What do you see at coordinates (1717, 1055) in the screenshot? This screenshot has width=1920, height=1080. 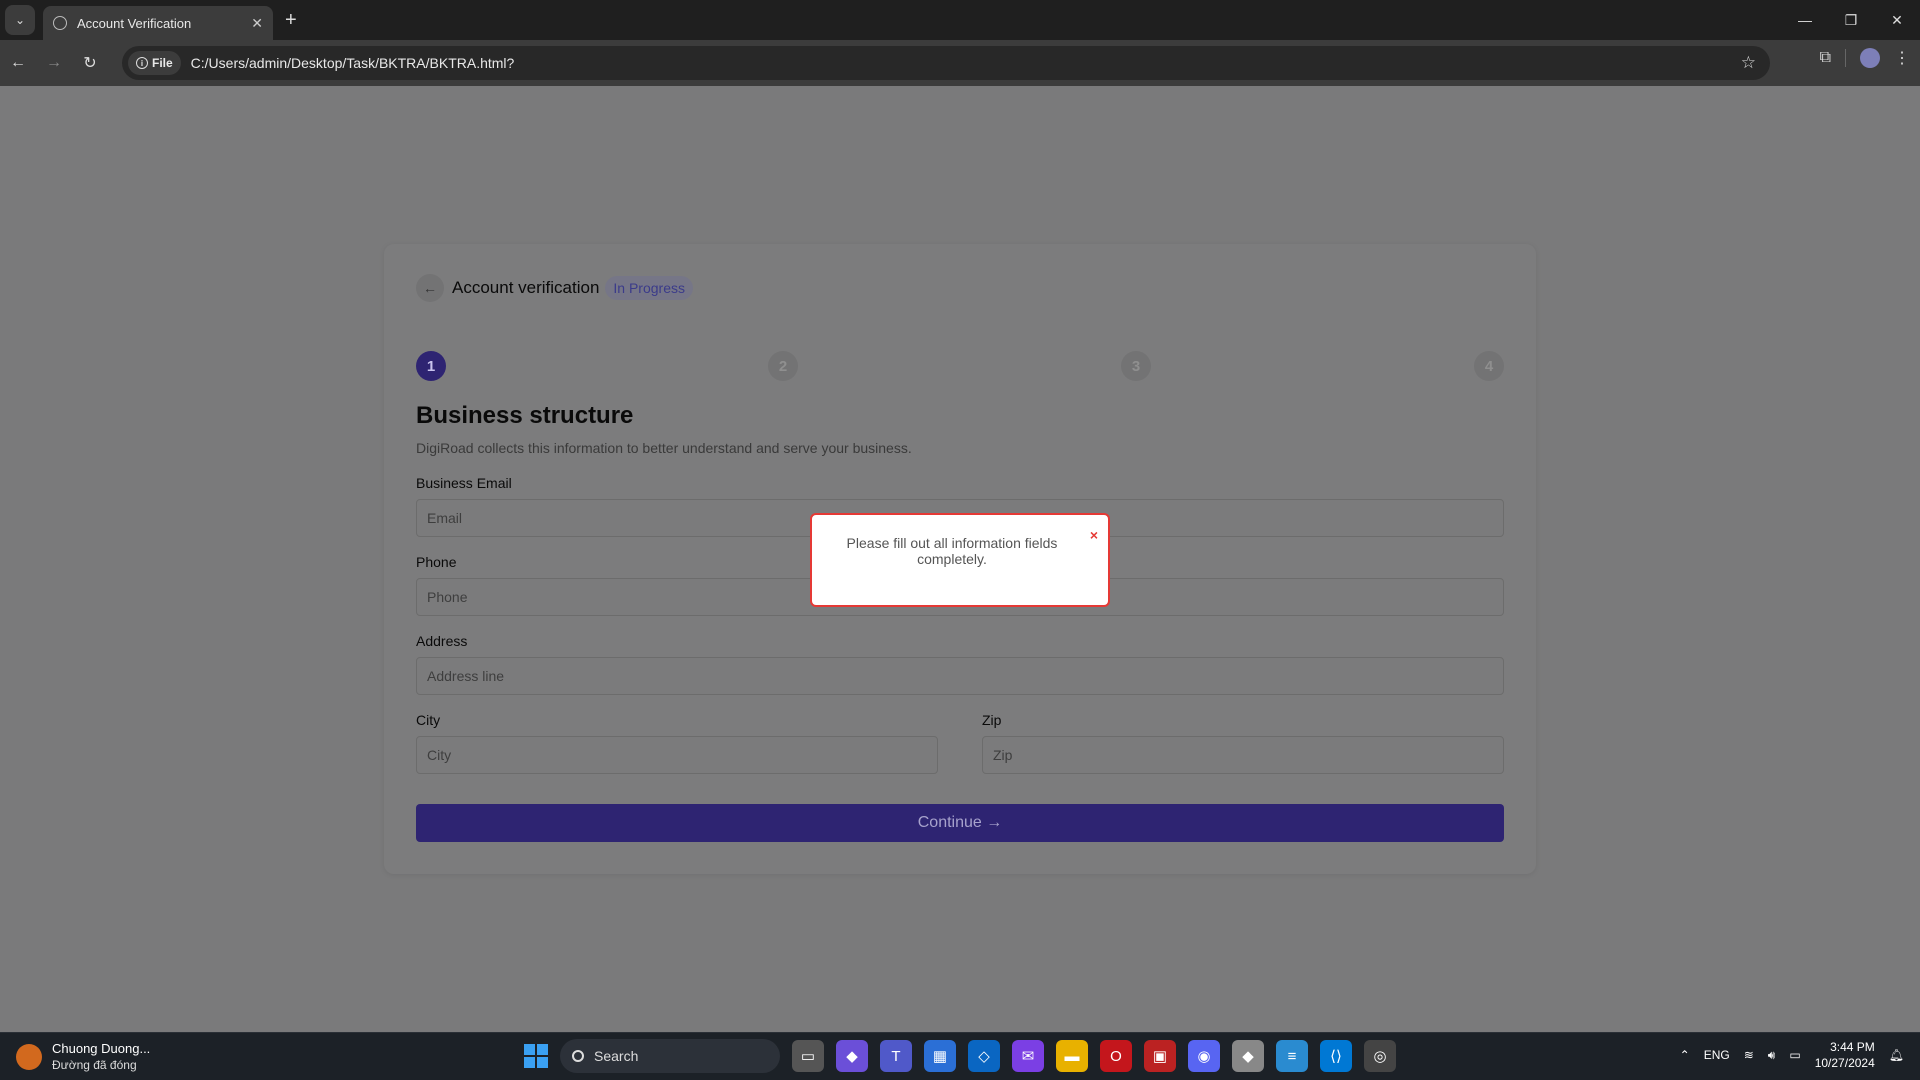 I see `language-indicator: ENG` at bounding box center [1717, 1055].